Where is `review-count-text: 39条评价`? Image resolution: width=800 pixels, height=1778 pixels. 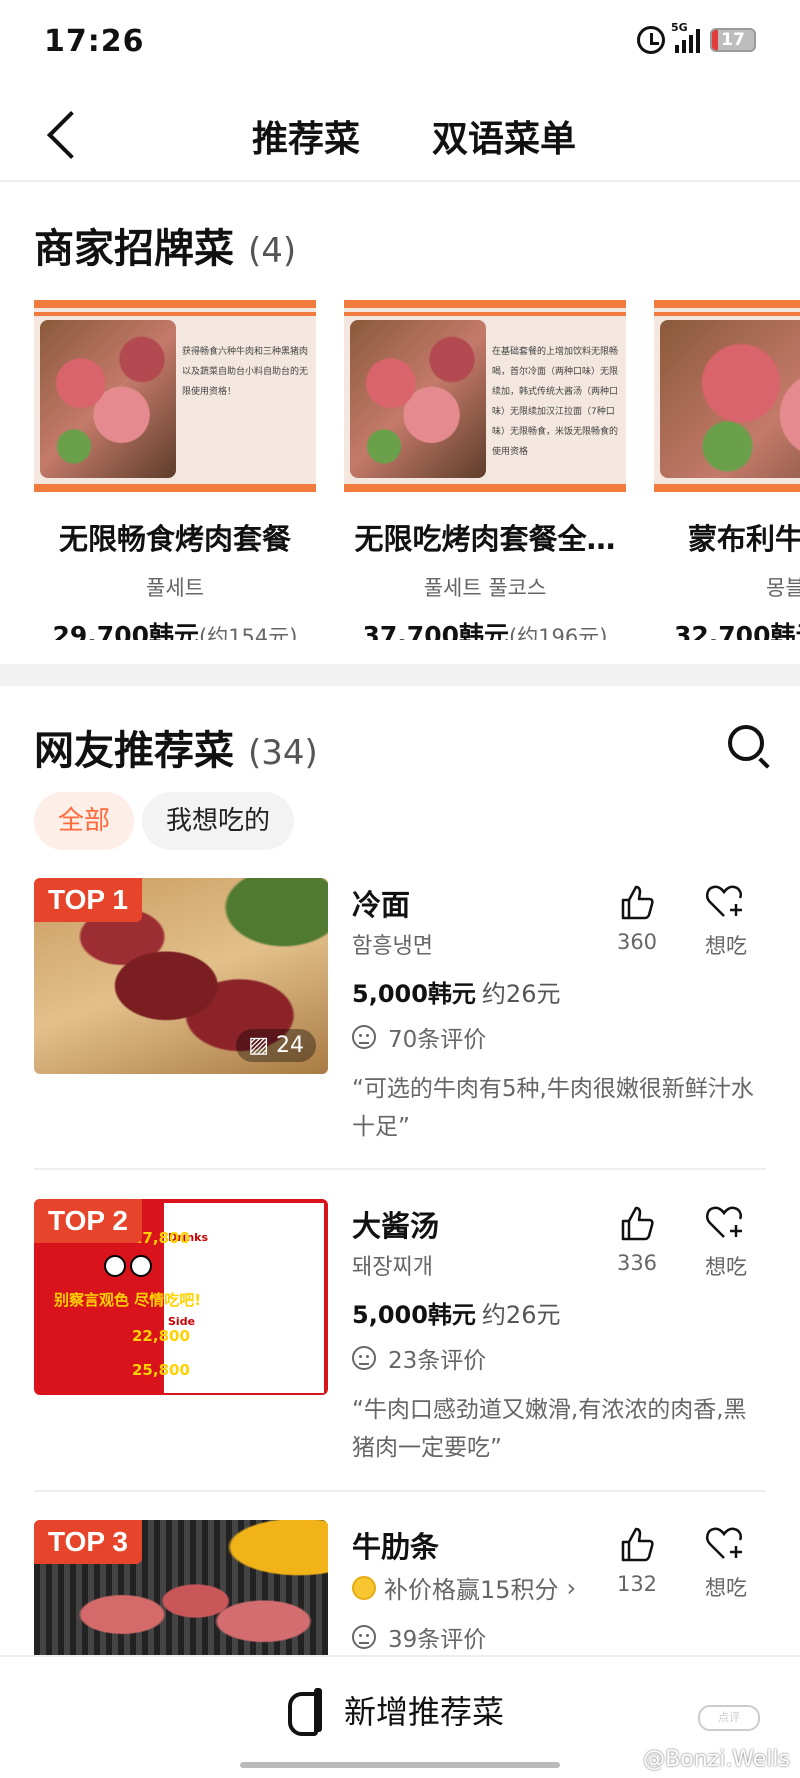 review-count-text: 39条评价 is located at coordinates (437, 1640).